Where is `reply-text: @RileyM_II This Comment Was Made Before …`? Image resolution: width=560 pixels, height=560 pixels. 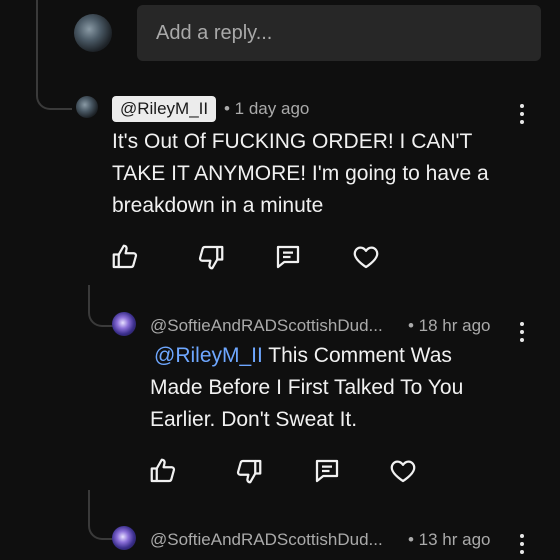 reply-text: @RileyM_II This Comment Was Made Before … is located at coordinates (320, 388).